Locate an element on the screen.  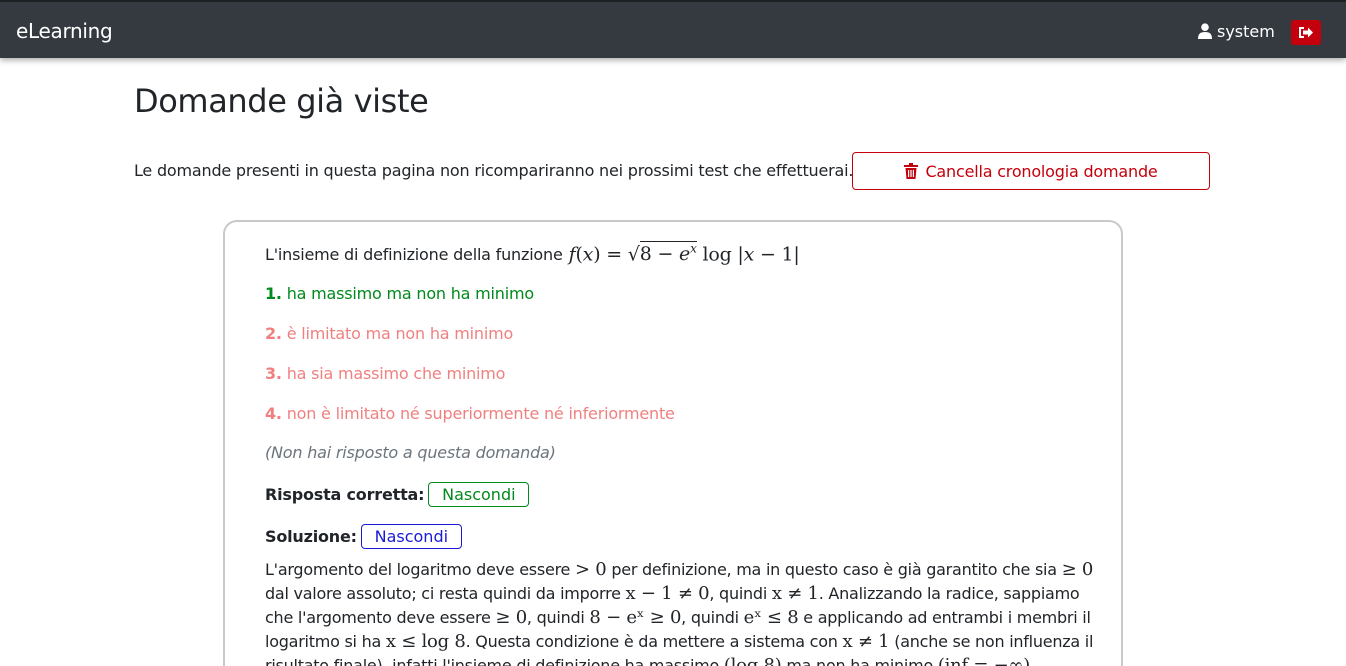
no-answer-note: (Non hai risposto a questa domanda) is located at coordinates (410, 452).